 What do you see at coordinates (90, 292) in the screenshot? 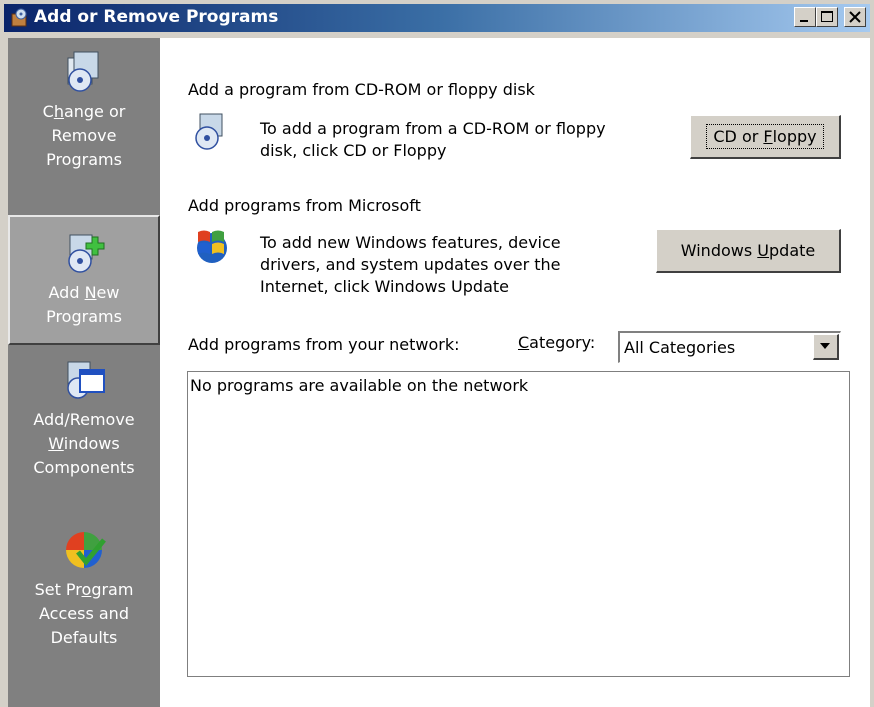
I see `sidebar-label-accesskey: N` at bounding box center [90, 292].